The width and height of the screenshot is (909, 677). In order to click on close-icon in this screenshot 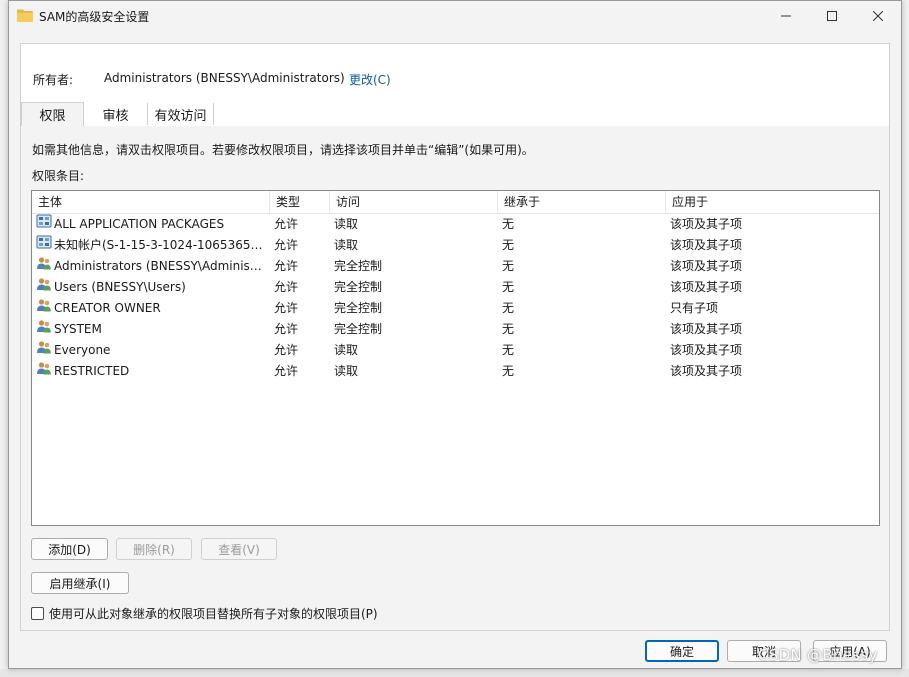, I will do `click(878, 16)`.